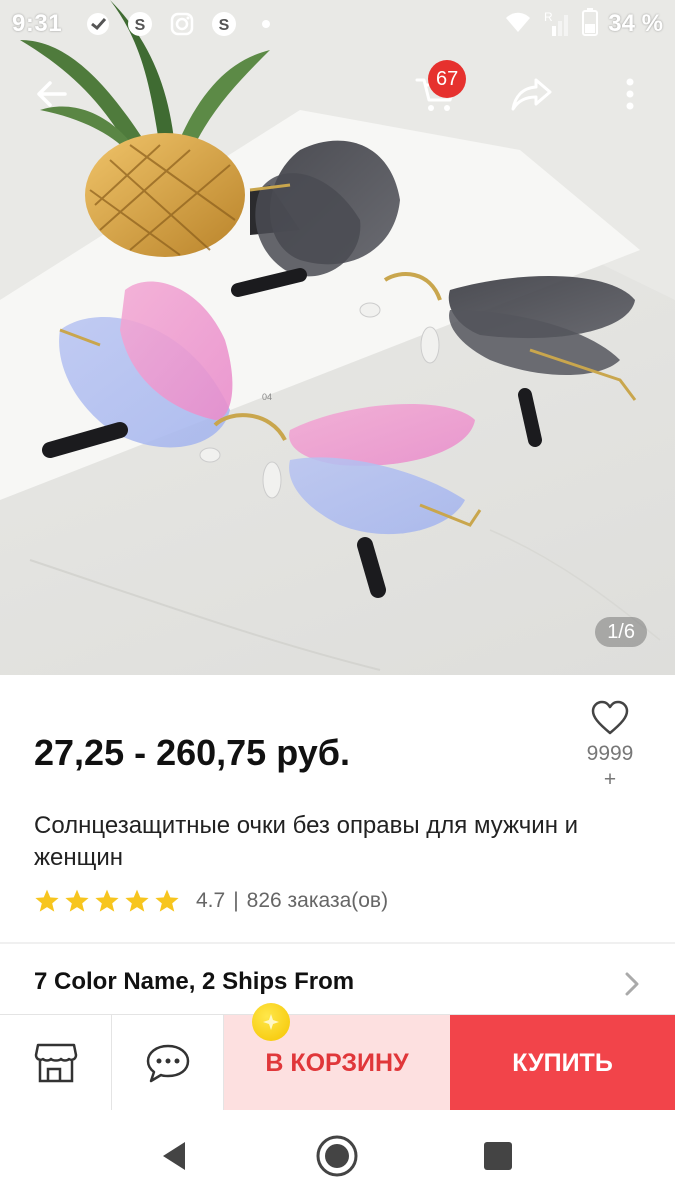  I want to click on wishlist-button: 9999 +, so click(610, 746).